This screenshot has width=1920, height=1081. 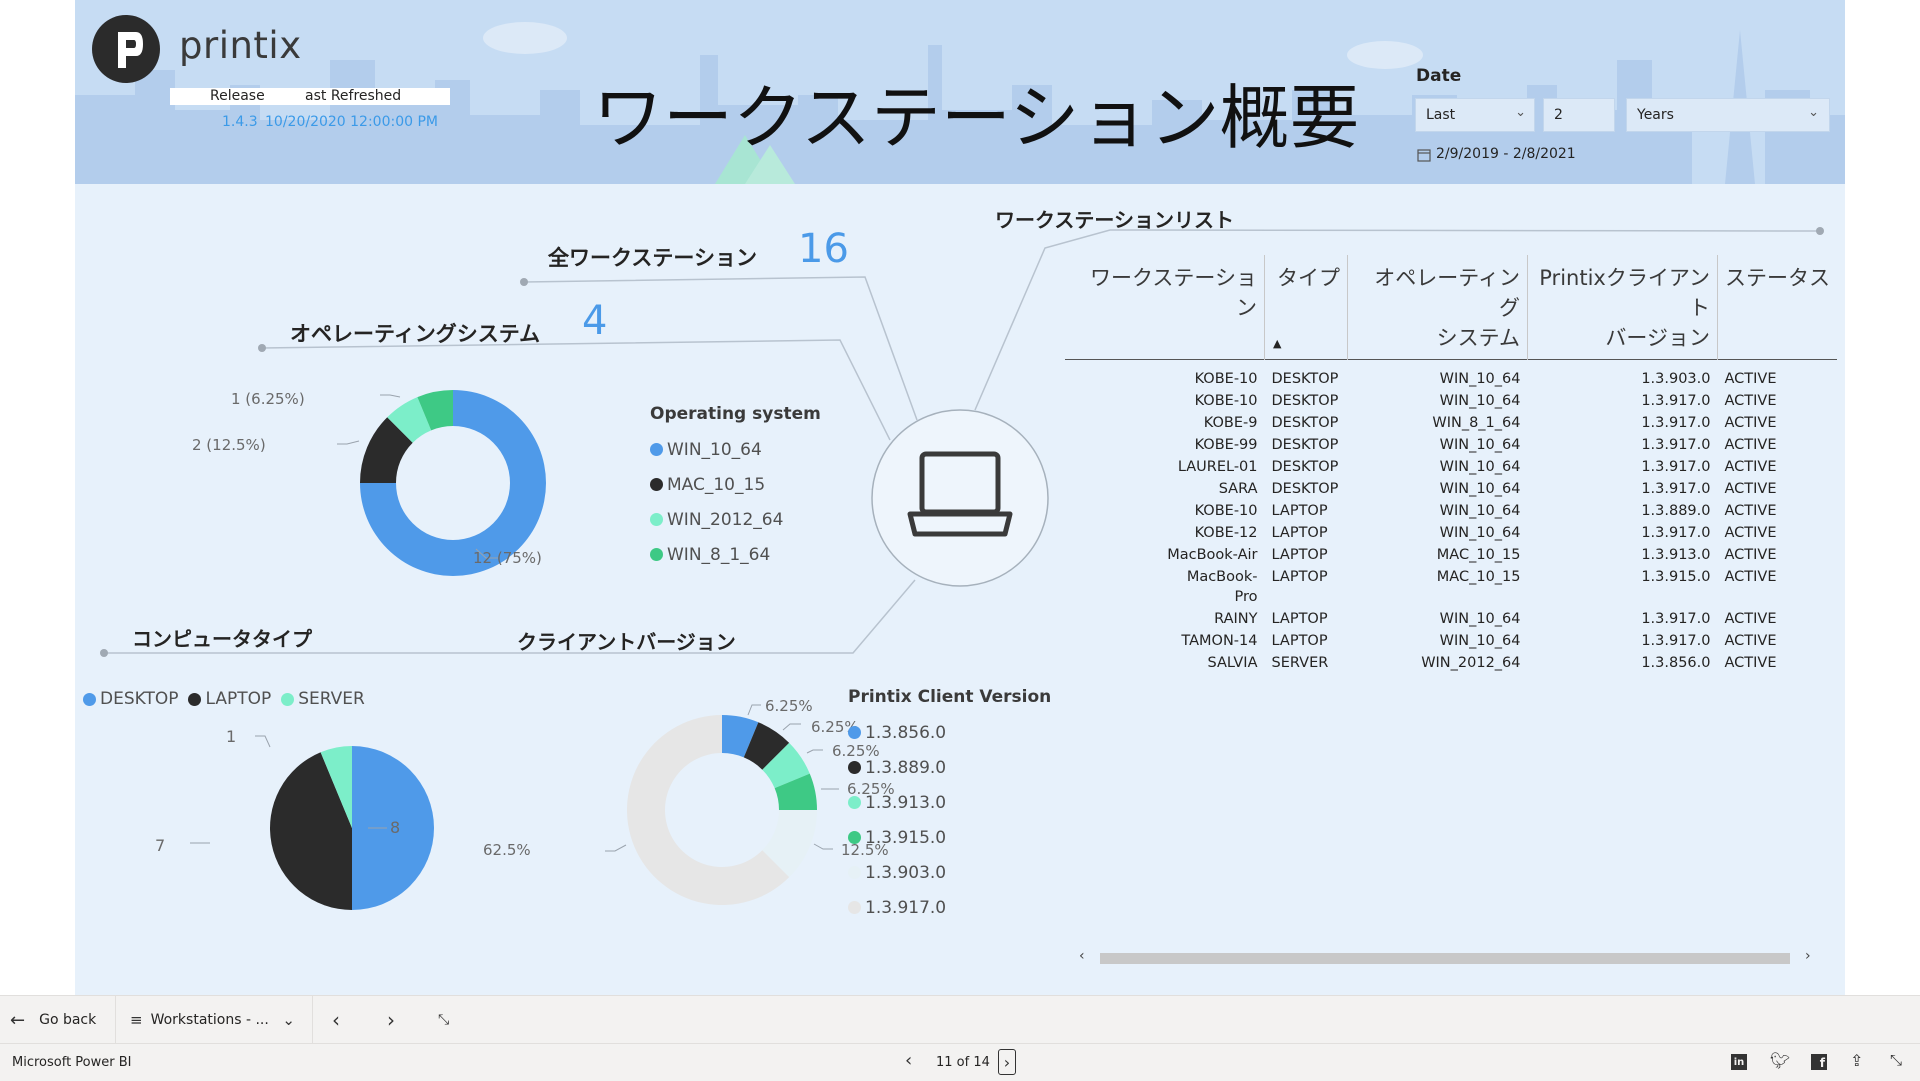 I want to click on section-workstation-list-label: ワークステーションリスト, so click(x=1114, y=220).